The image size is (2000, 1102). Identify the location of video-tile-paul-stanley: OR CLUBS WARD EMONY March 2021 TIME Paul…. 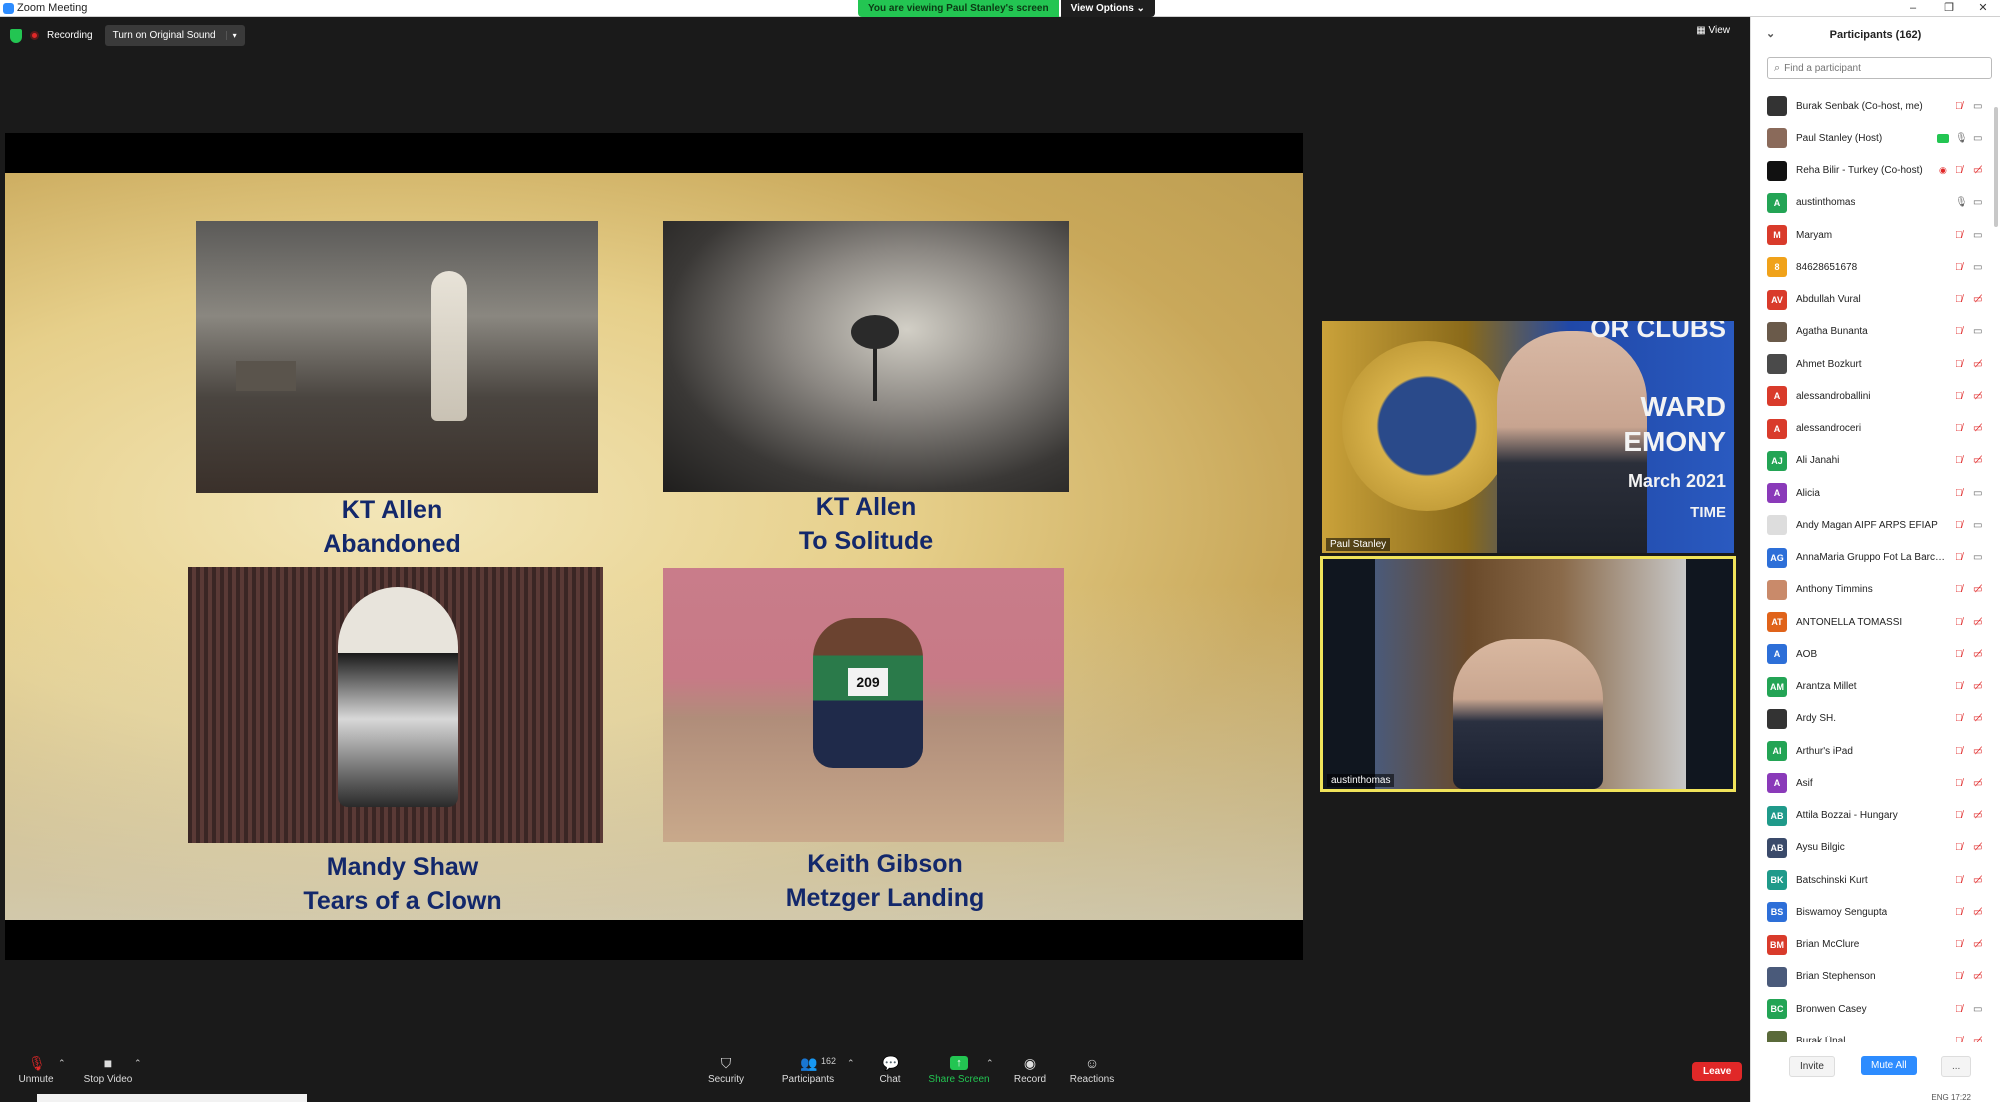
(1528, 437).